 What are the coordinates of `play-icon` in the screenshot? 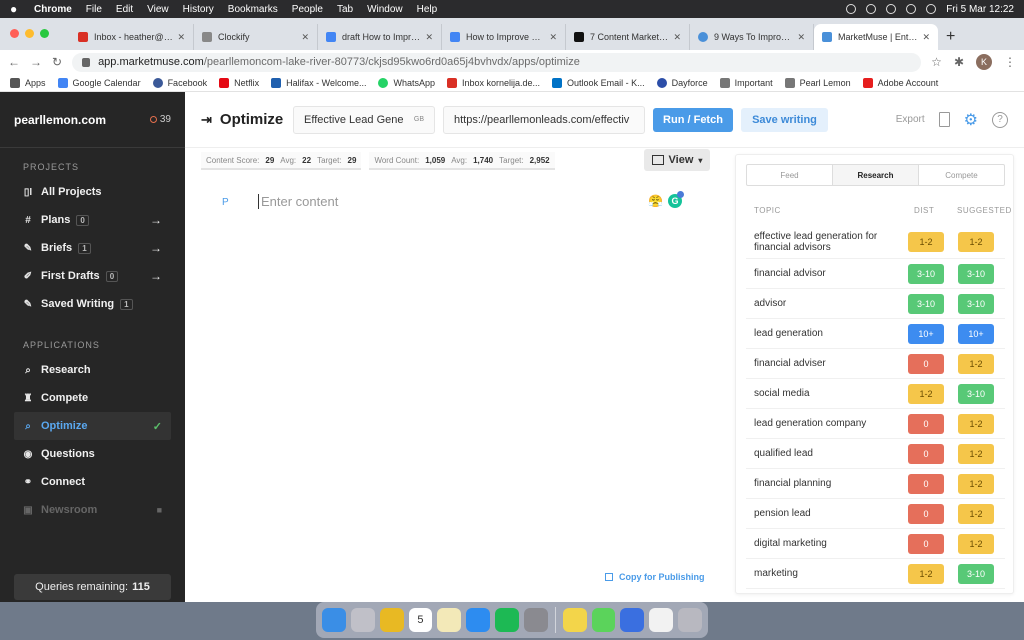 It's located at (871, 9).